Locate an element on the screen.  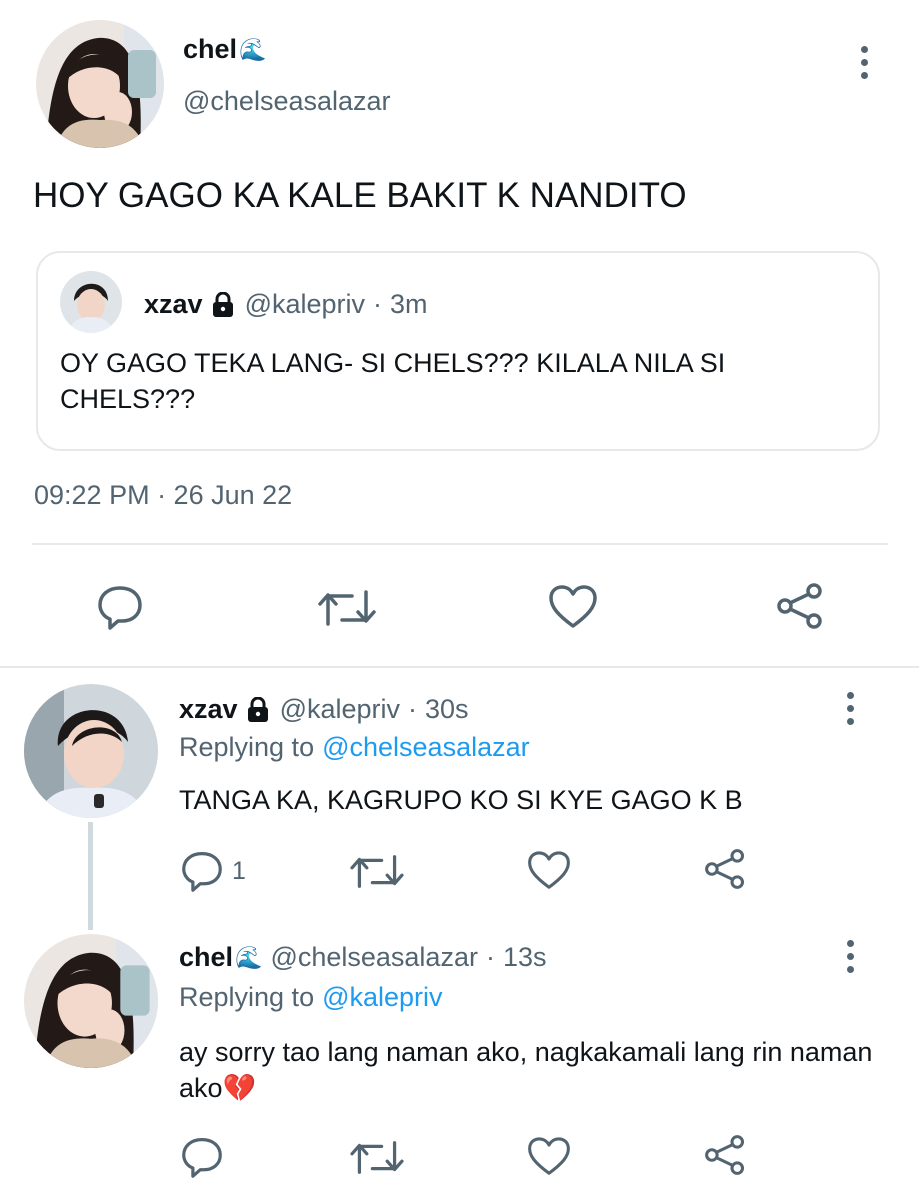
reply-author-name: xzav is located at coordinates (208, 709).